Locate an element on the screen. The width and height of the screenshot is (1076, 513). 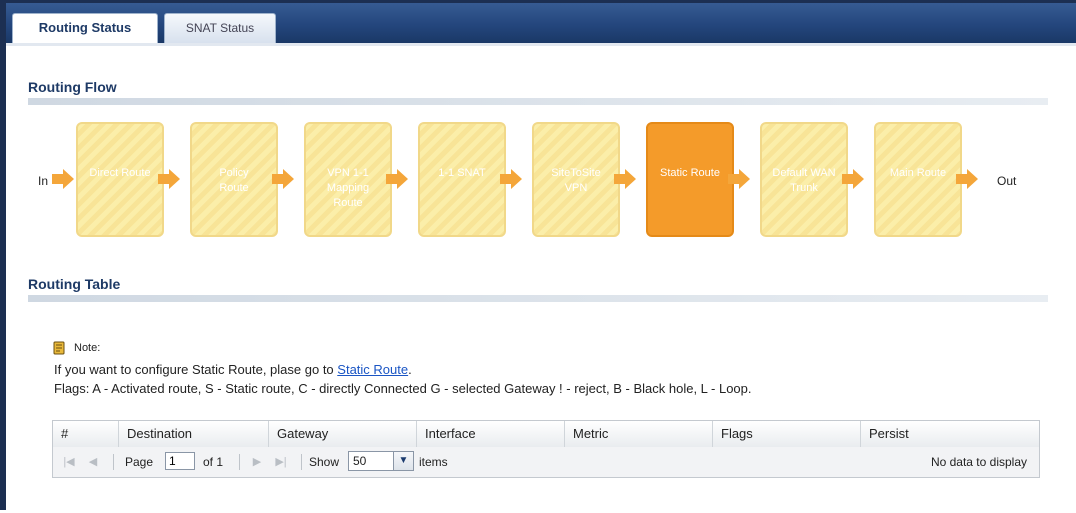
flow-step-label: Main Route is located at coordinates (918, 173).